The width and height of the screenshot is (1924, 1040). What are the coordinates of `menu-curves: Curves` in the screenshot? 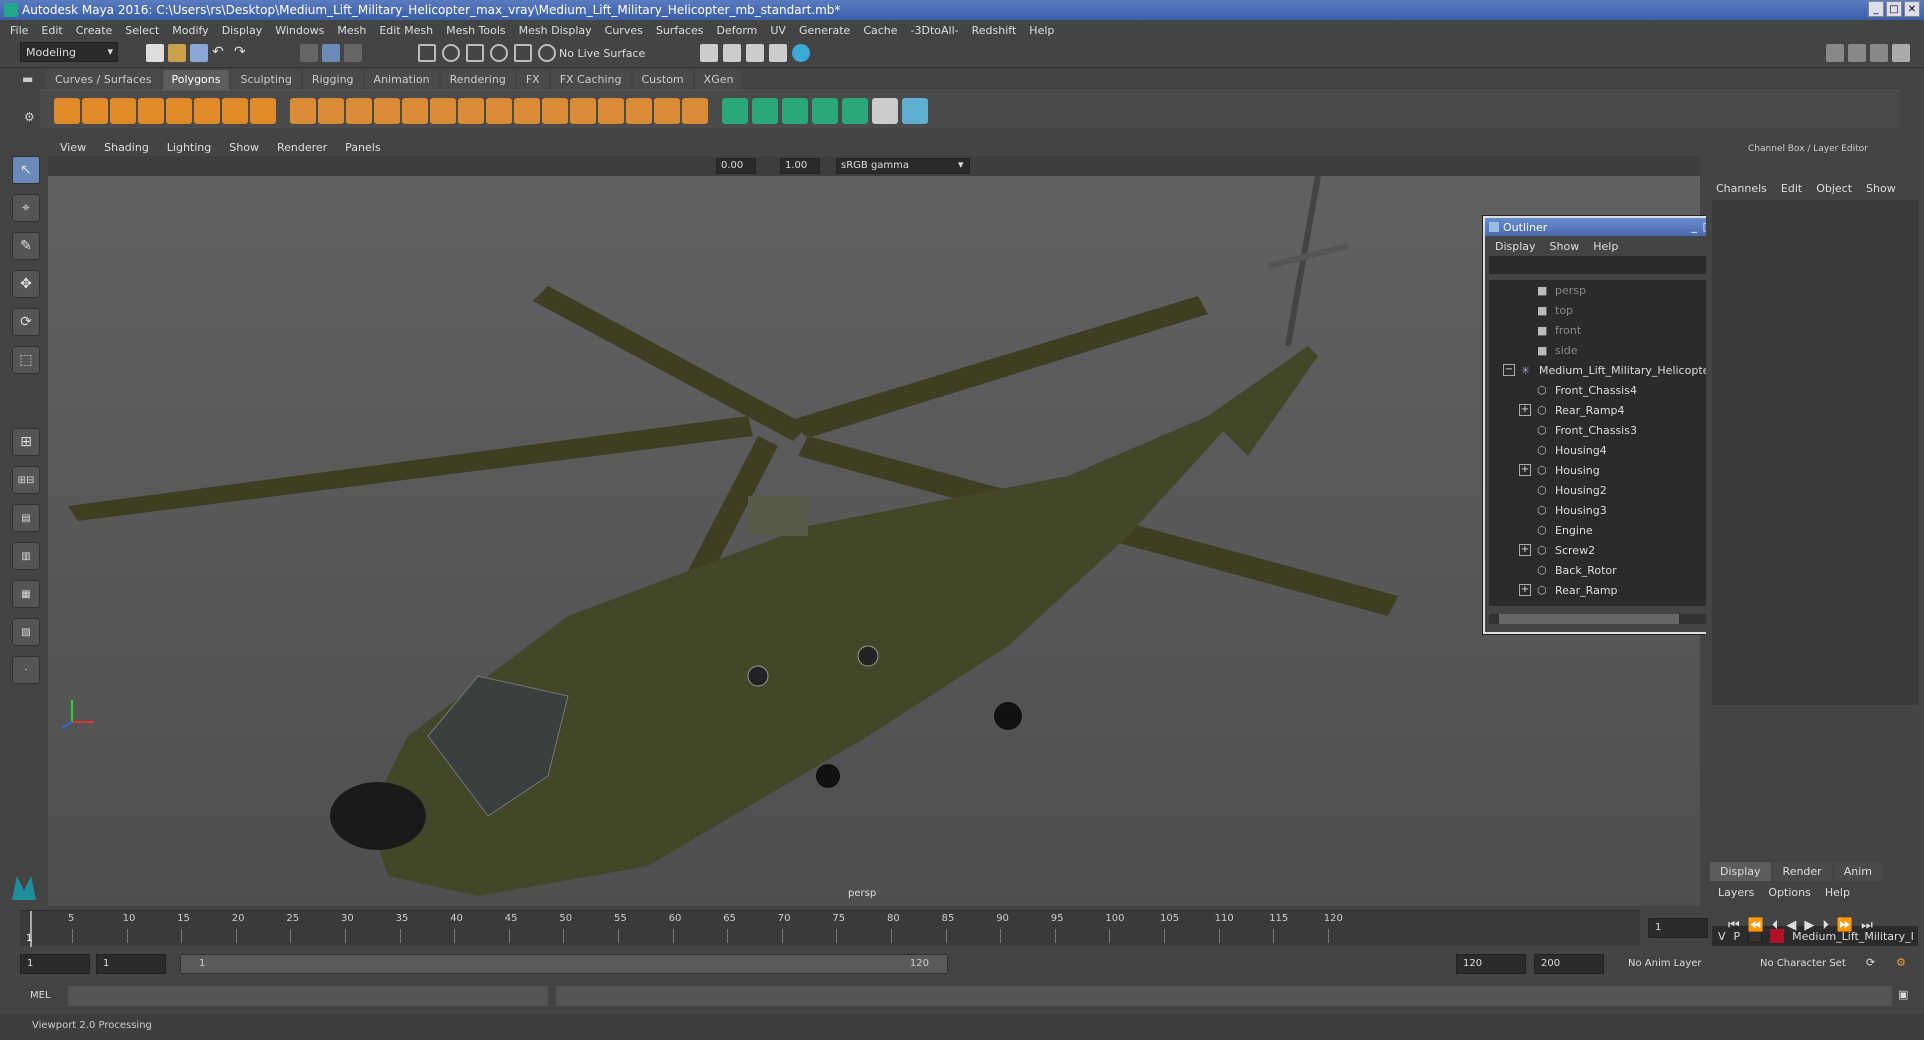 It's located at (624, 30).